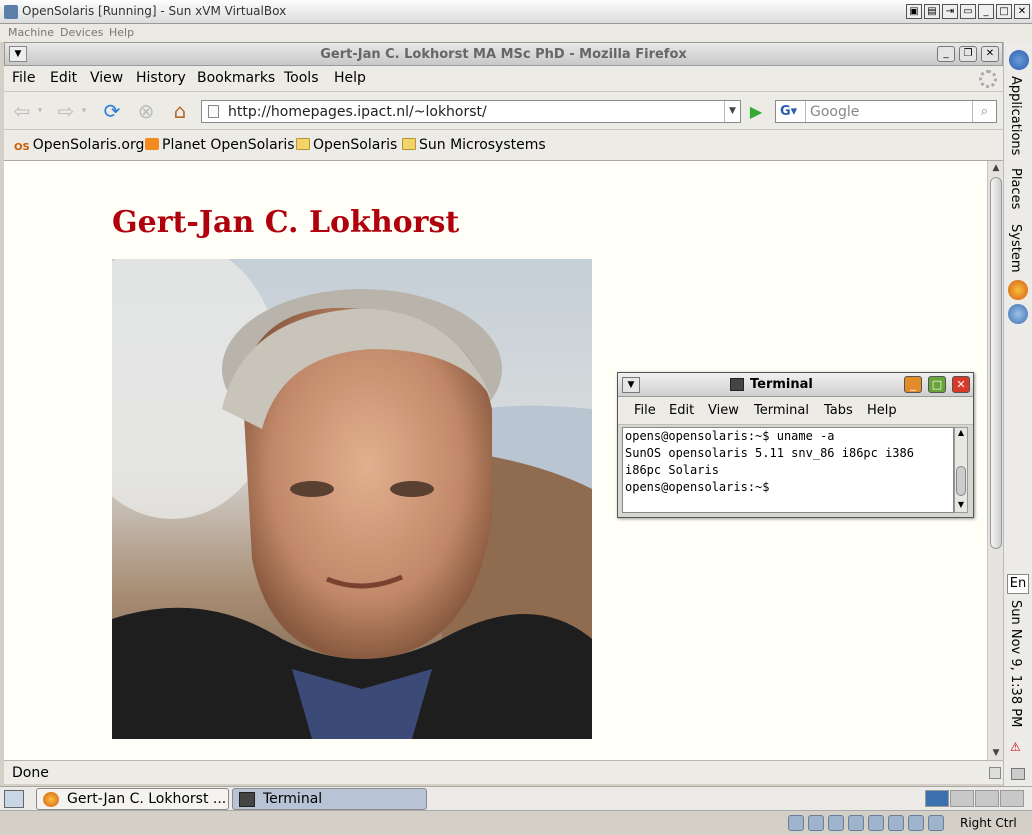  What do you see at coordinates (950, 11) in the screenshot?
I see `vbox-status-icon: ⇥` at bounding box center [950, 11].